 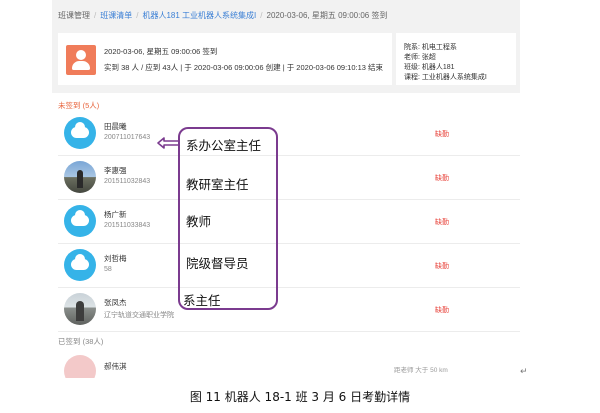 I want to click on student-name: 杨广新, so click(x=115, y=214).